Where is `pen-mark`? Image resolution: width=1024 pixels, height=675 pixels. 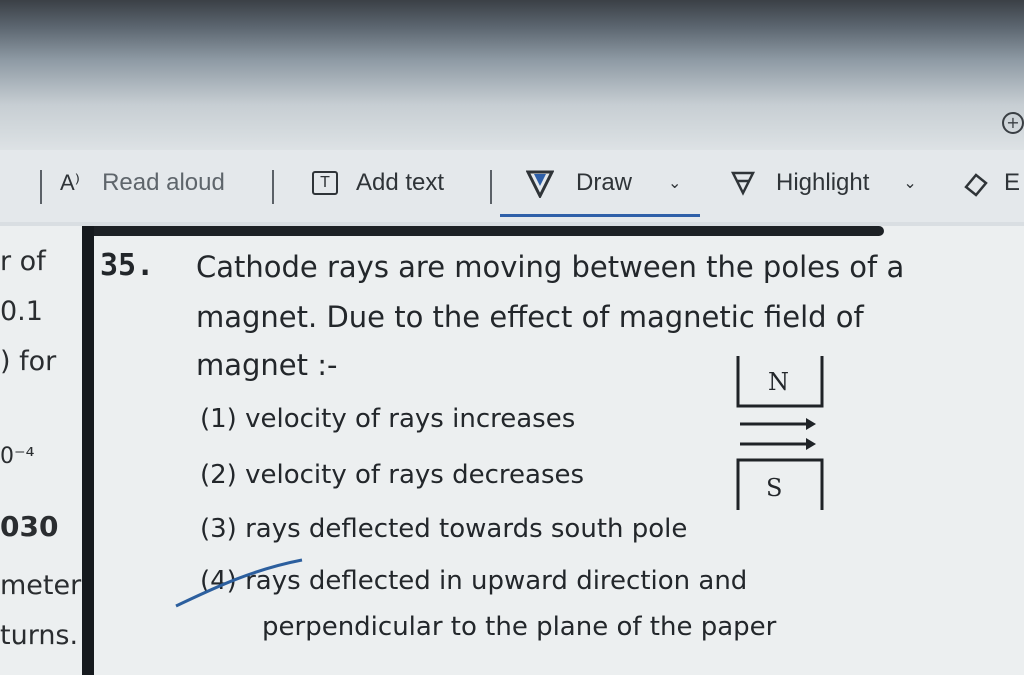
pen-mark is located at coordinates (239, 583).